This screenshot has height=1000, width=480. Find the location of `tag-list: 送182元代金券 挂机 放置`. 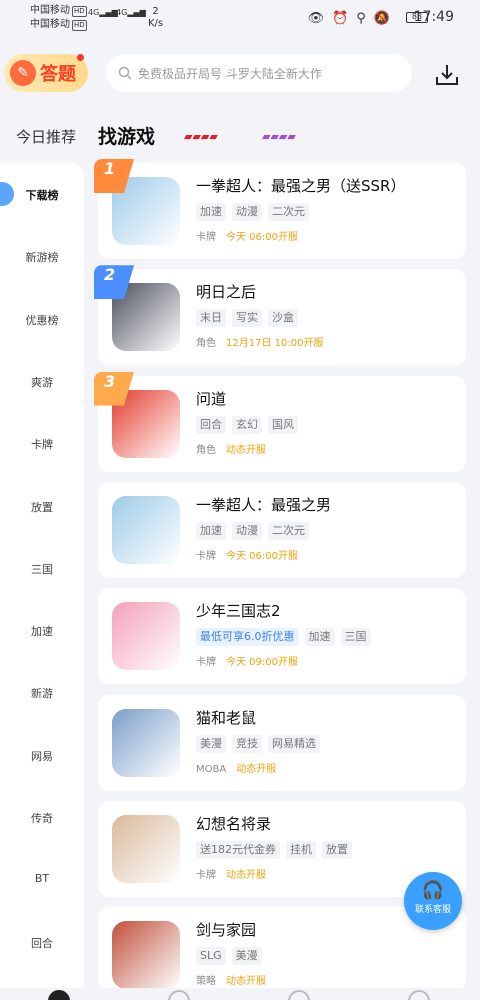

tag-list: 送182元代金券 挂机 放置 is located at coordinates (274, 849).